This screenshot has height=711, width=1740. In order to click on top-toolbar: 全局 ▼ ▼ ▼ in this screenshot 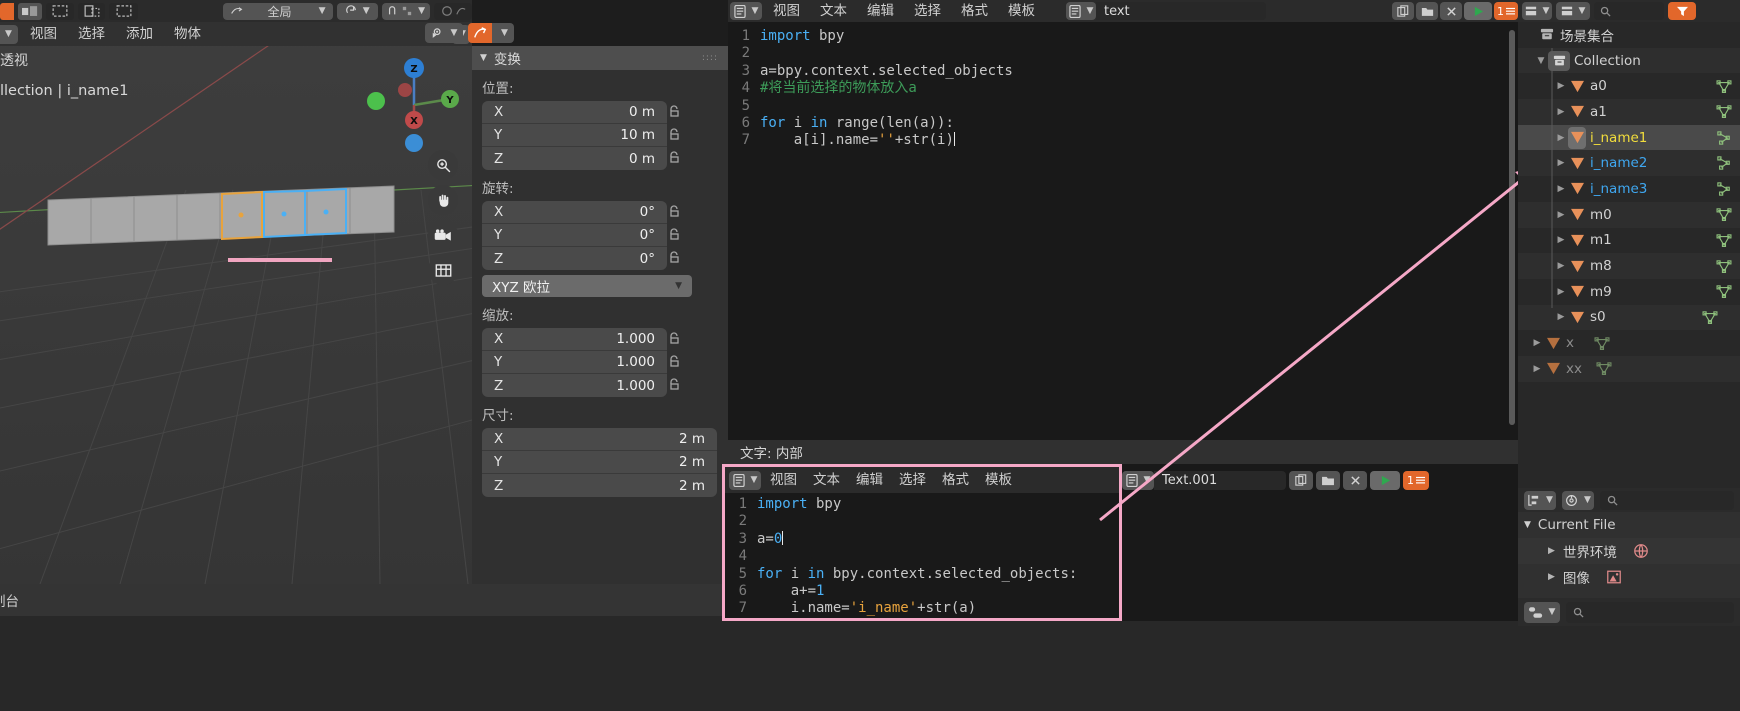, I will do `click(236, 11)`.